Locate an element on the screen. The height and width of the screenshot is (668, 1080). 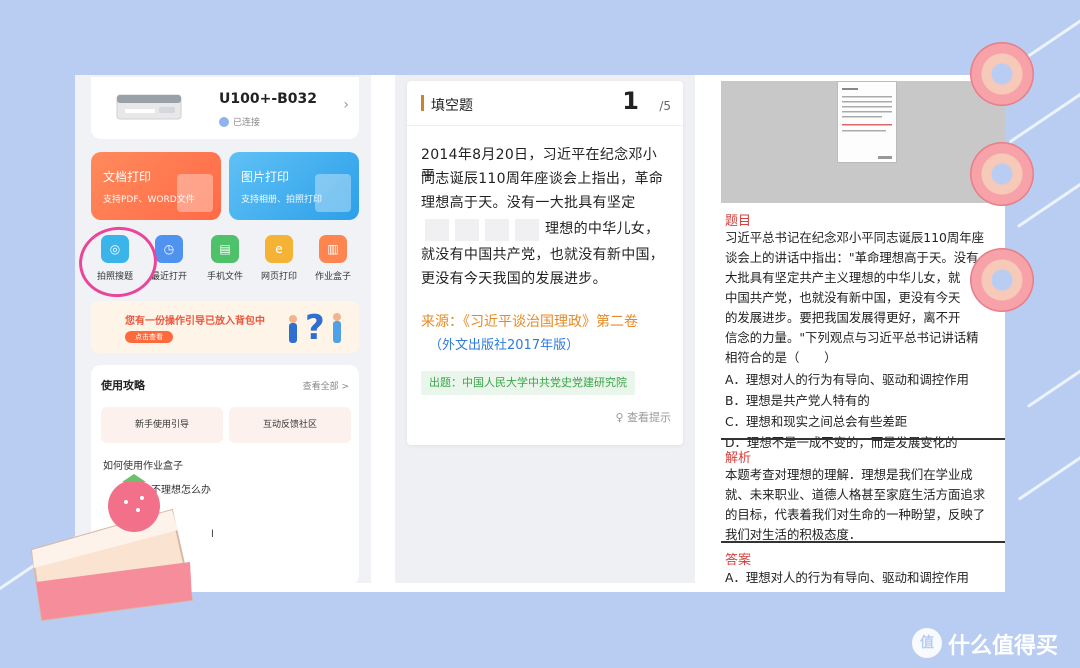
document-print-button: 文档打印 支持PDF、WORD文件 is located at coordinates (156, 186).